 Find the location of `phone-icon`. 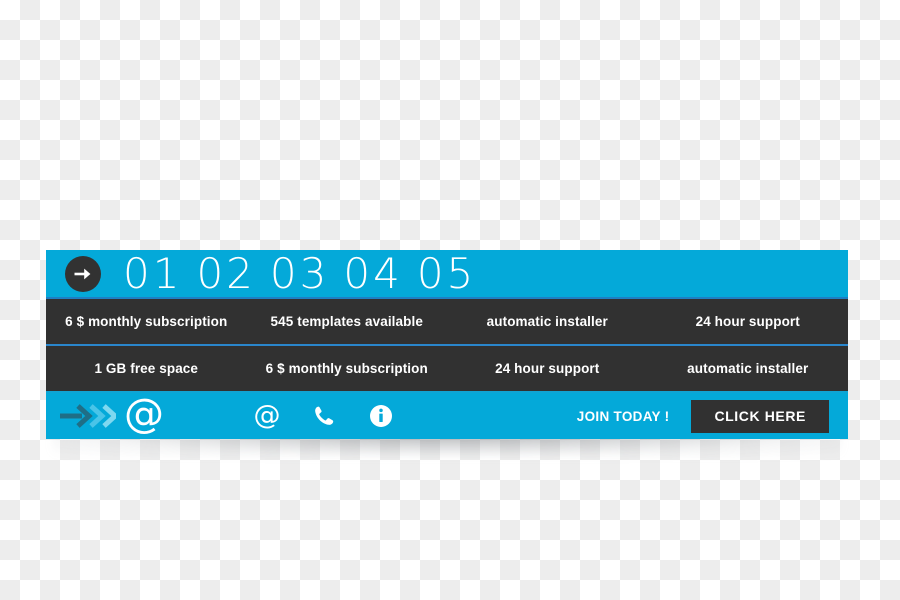

phone-icon is located at coordinates (324, 416).